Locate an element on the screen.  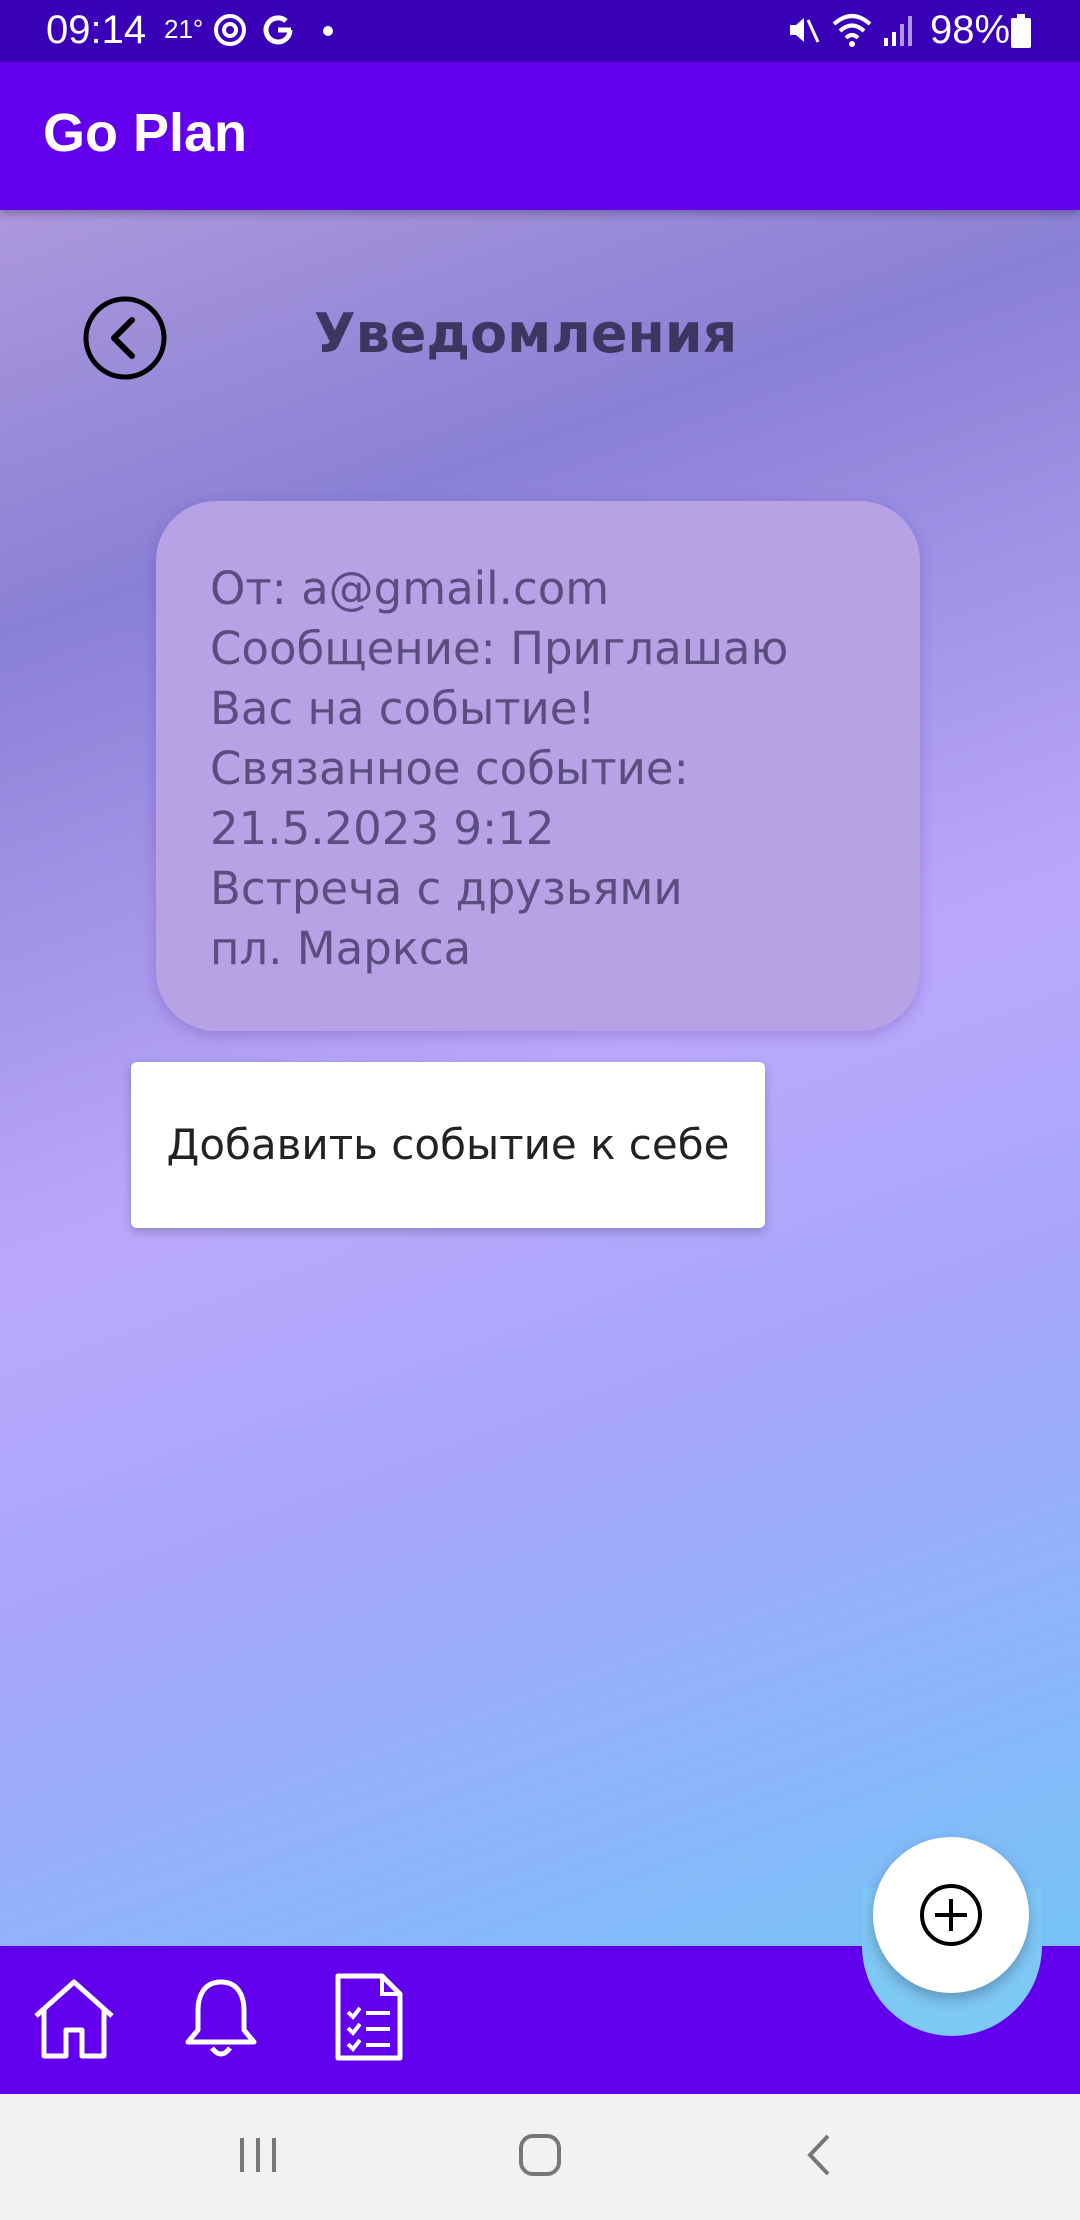
plus-circle-icon is located at coordinates (951, 1915).